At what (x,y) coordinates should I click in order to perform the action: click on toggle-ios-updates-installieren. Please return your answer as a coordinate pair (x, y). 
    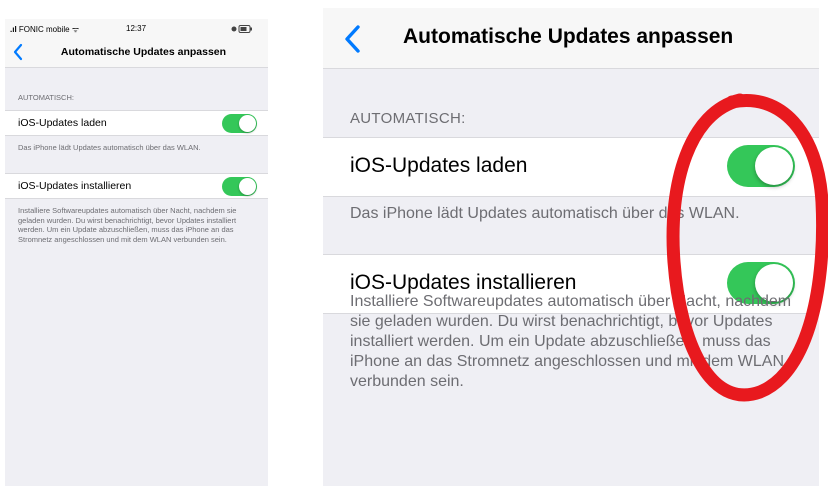
    Looking at the image, I should click on (239, 186).